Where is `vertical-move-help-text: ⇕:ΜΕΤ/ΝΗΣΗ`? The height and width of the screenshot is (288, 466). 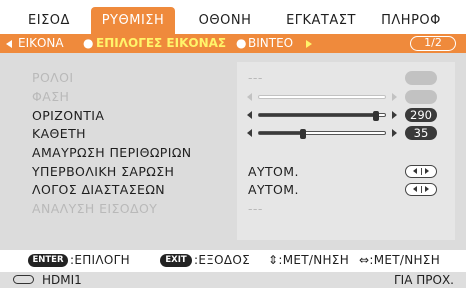
vertical-move-help-text: ⇕:ΜΕΤ/ΝΗΣΗ is located at coordinates (309, 260).